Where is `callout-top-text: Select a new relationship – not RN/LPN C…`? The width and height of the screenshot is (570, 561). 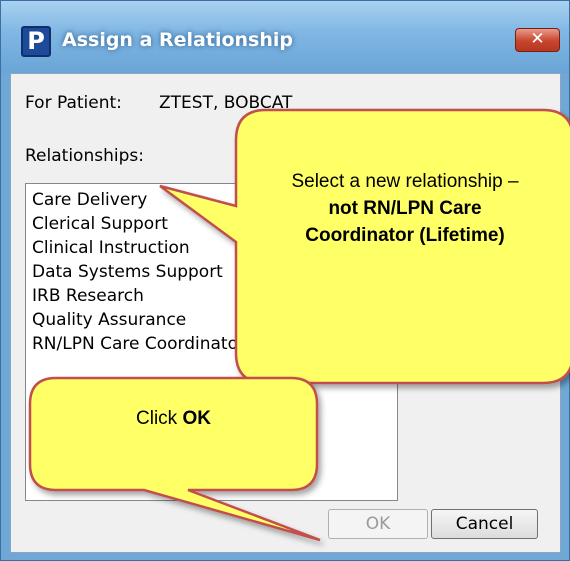
callout-top-text: Select a new relationship – not RN/LPN C… is located at coordinates (405, 208).